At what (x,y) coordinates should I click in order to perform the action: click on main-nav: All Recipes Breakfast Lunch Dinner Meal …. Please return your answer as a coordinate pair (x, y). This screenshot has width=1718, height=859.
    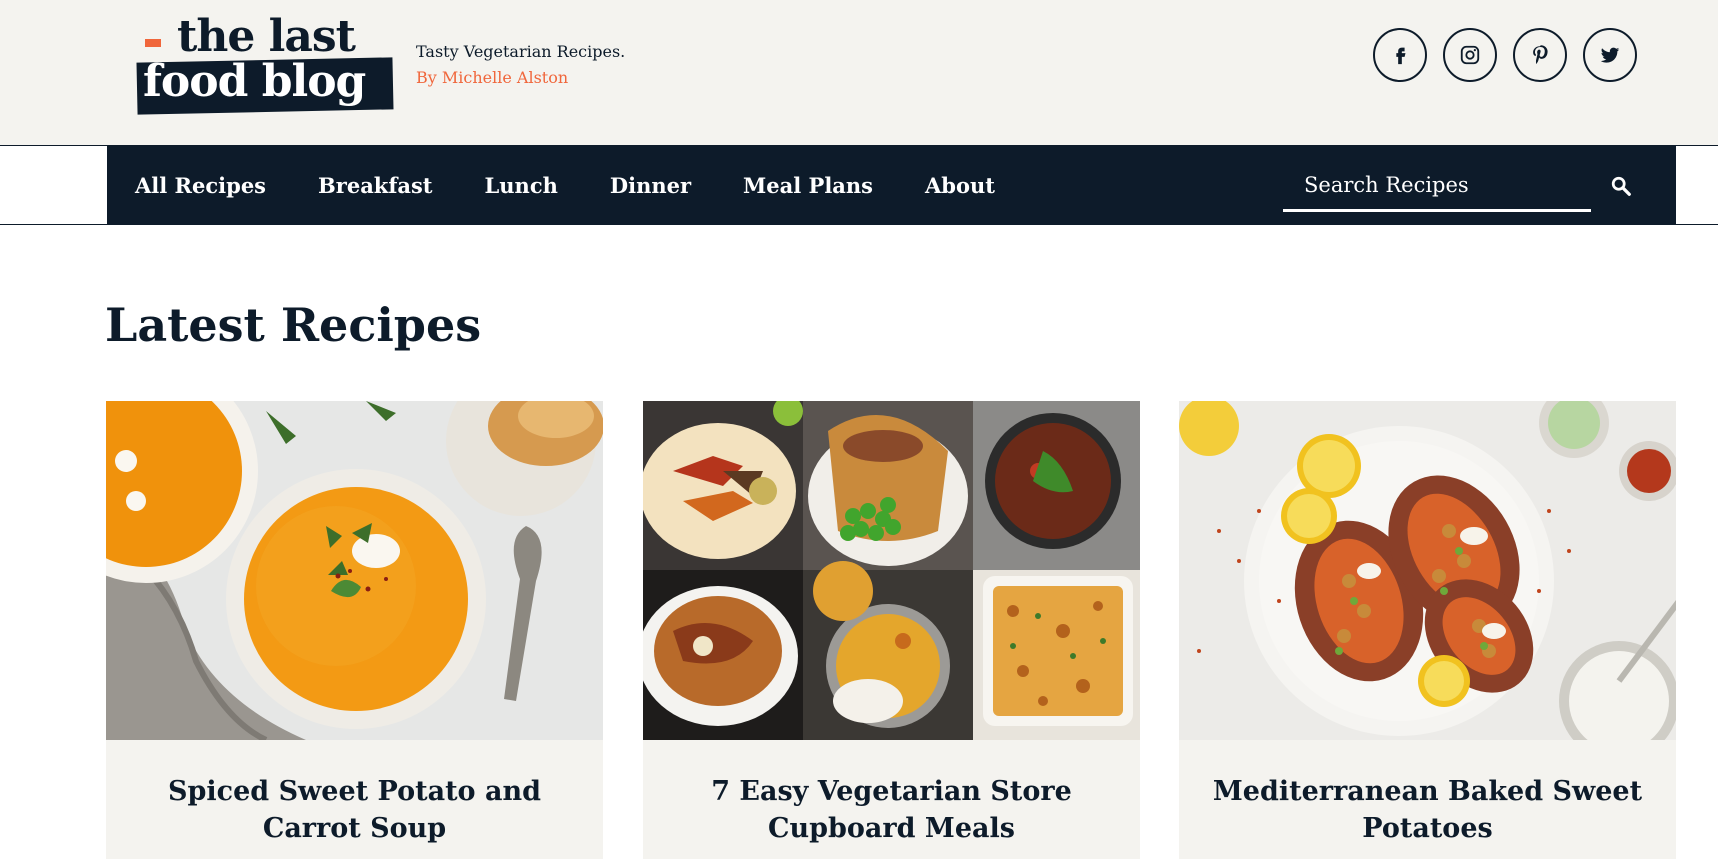
    Looking at the image, I should click on (891, 185).